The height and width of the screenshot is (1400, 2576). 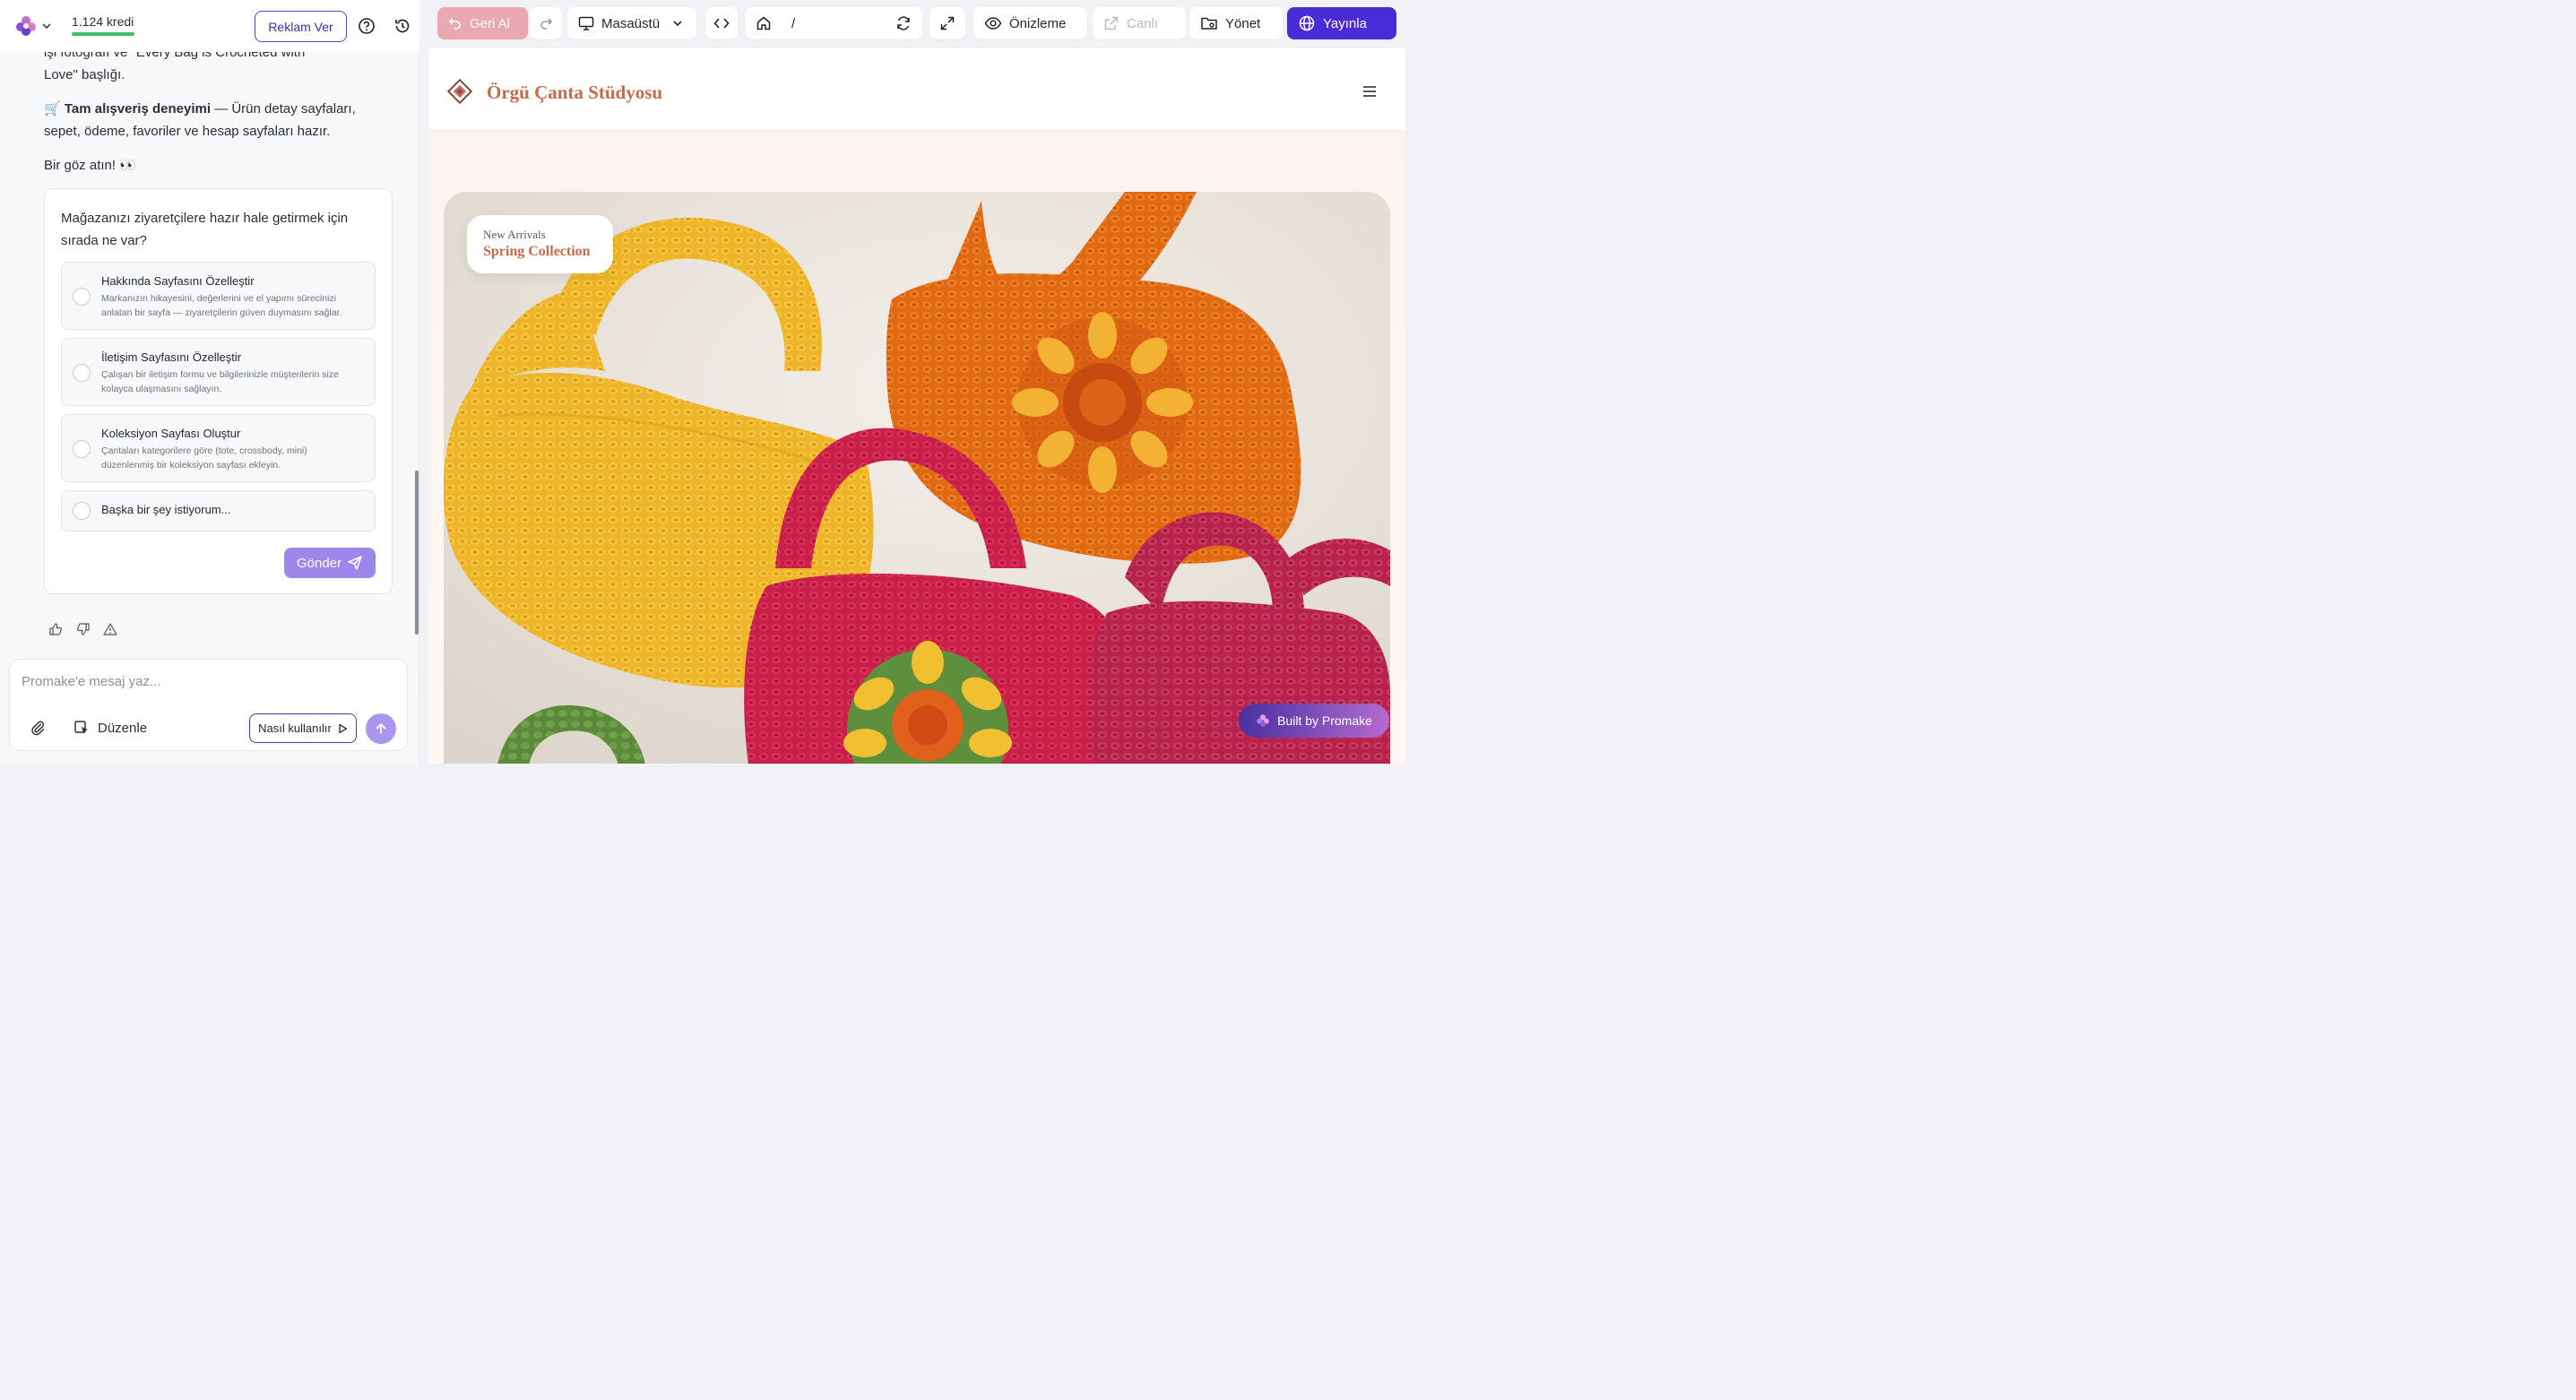 What do you see at coordinates (1143, 23) in the screenshot?
I see `live-label: Canlı` at bounding box center [1143, 23].